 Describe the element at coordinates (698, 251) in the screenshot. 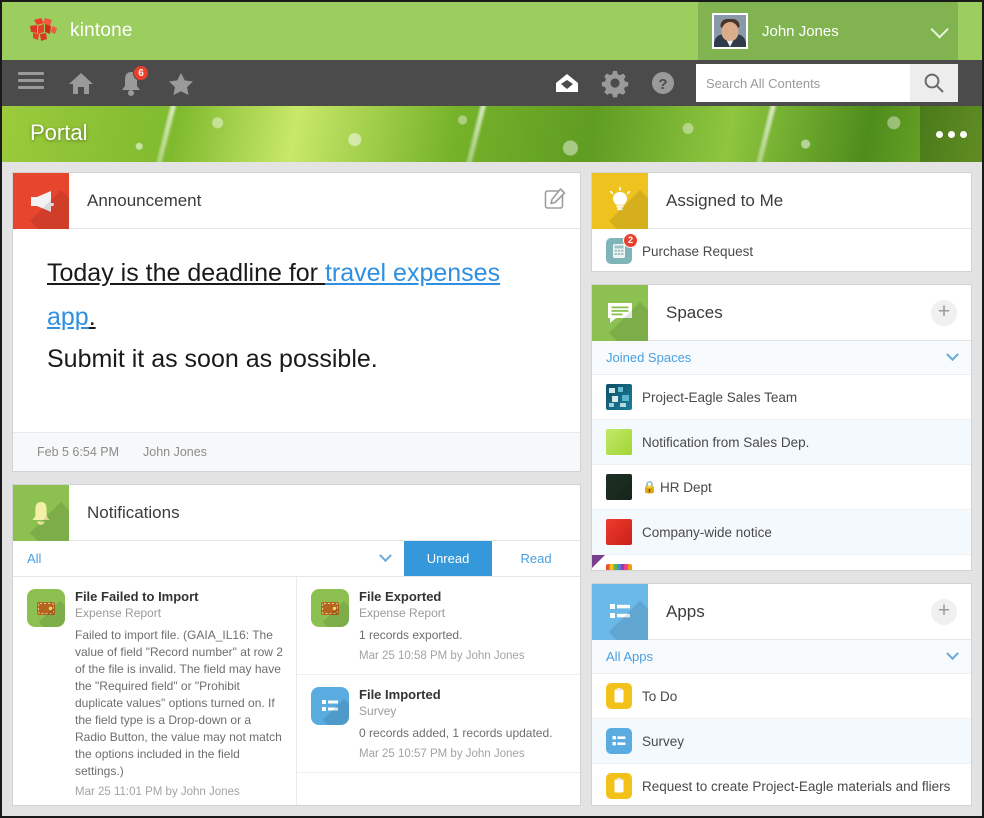

I see `assigned-item-label: Purchase Request` at that location.